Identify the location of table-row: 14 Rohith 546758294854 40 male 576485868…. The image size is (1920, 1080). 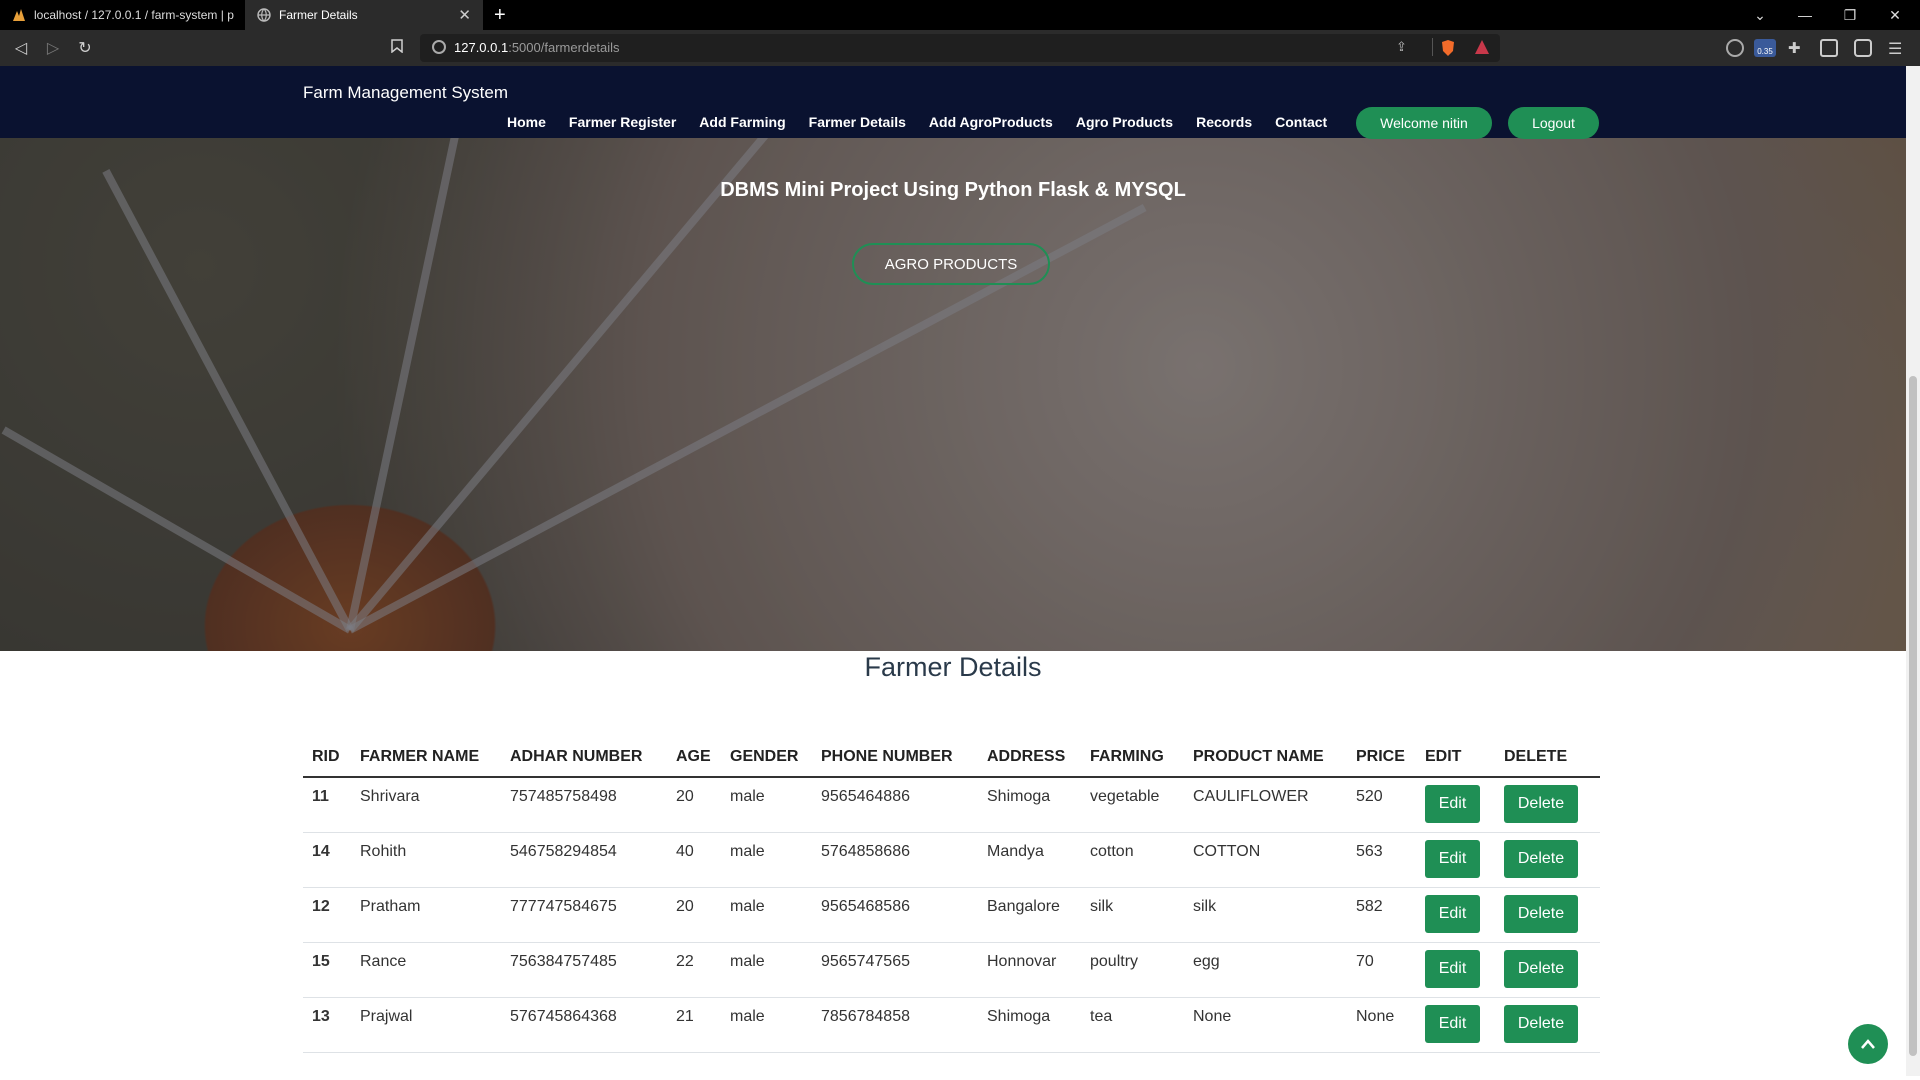
(951, 860).